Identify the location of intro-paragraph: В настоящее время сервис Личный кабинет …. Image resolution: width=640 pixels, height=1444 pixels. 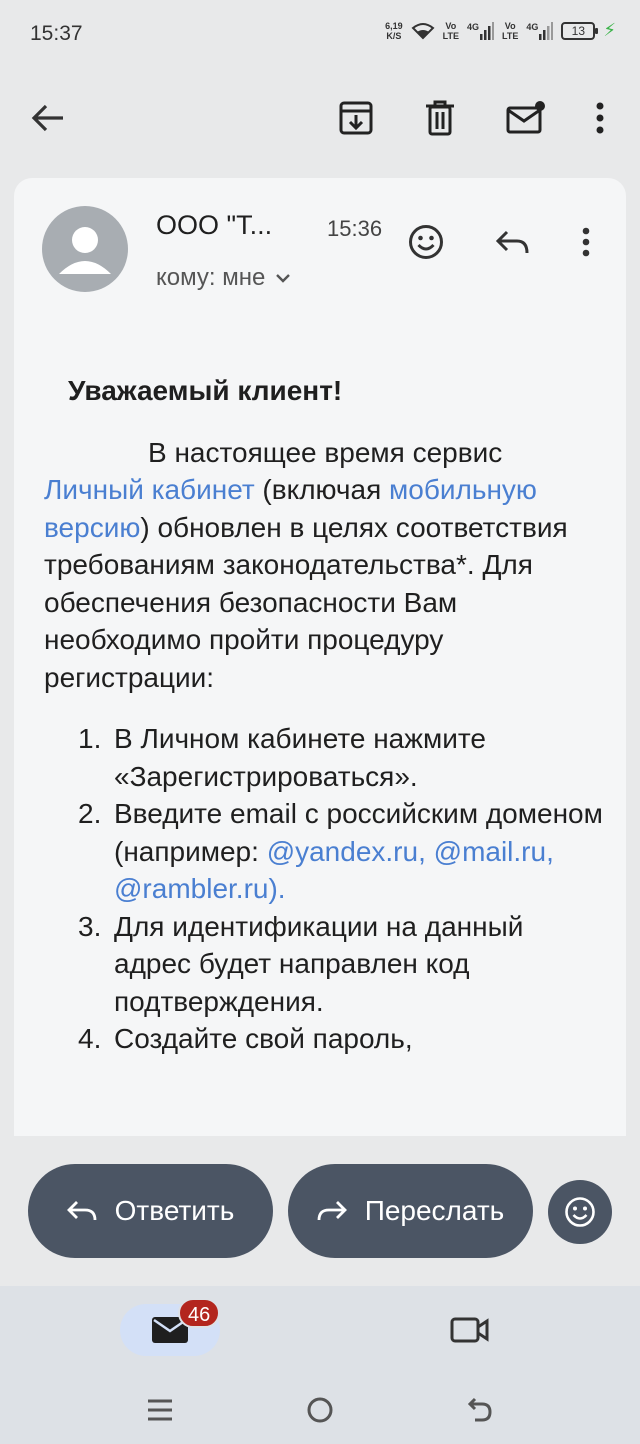
(306, 564).